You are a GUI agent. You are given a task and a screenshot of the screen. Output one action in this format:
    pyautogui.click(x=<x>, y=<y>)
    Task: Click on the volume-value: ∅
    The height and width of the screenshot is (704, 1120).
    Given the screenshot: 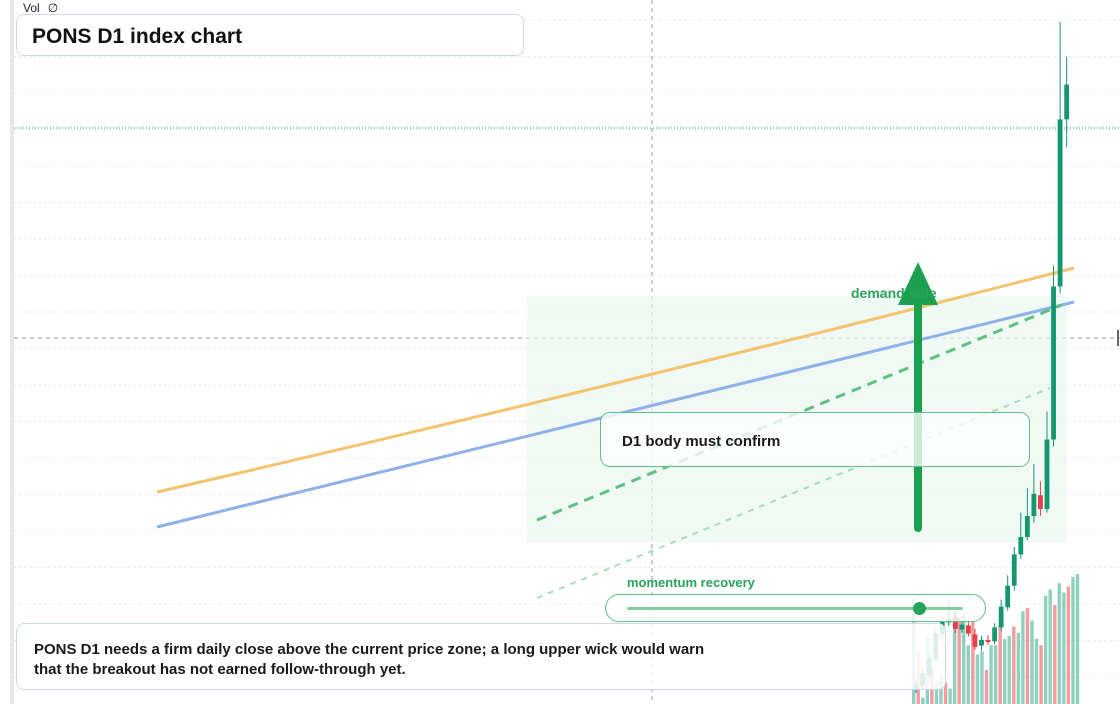 What is the action you would take?
    pyautogui.click(x=53, y=8)
    